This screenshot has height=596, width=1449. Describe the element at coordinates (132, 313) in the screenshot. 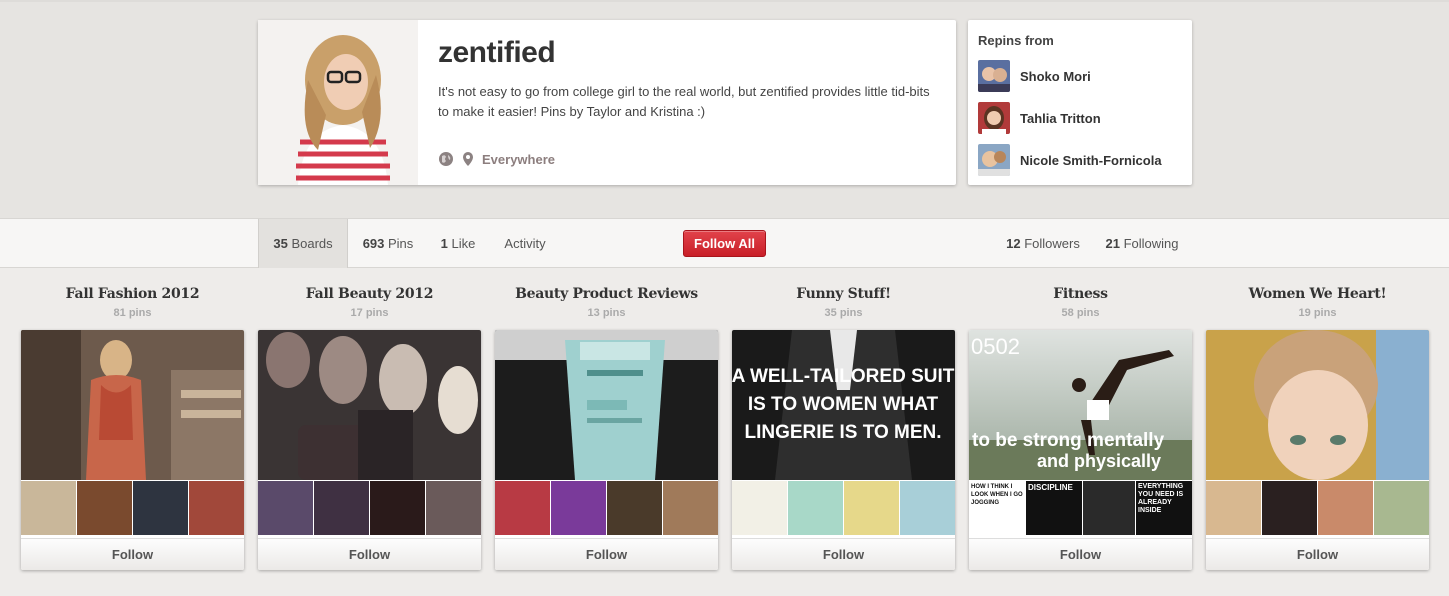

I see `board-pin-count: 81 pins` at that location.